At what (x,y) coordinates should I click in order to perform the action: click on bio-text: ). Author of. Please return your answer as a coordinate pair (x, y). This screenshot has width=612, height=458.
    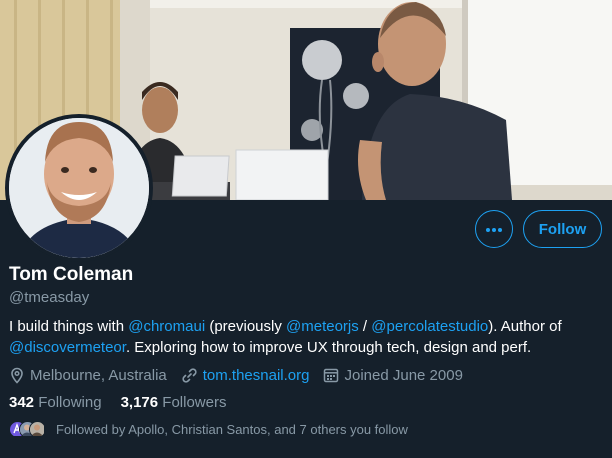
    Looking at the image, I should click on (525, 326).